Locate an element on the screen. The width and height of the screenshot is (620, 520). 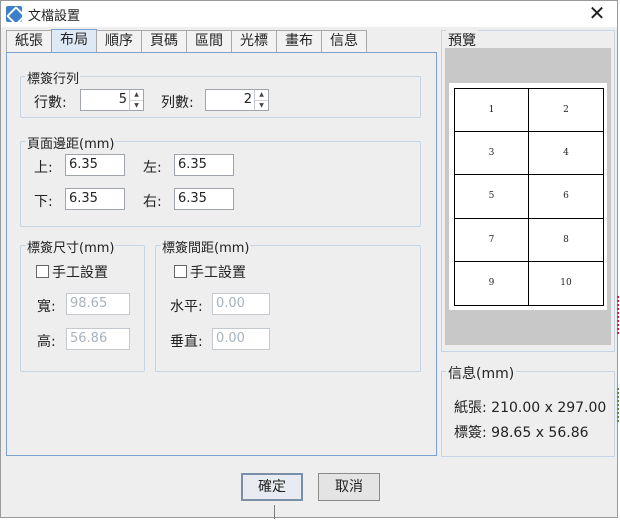
rows-label: 行數: is located at coordinates (50, 103).